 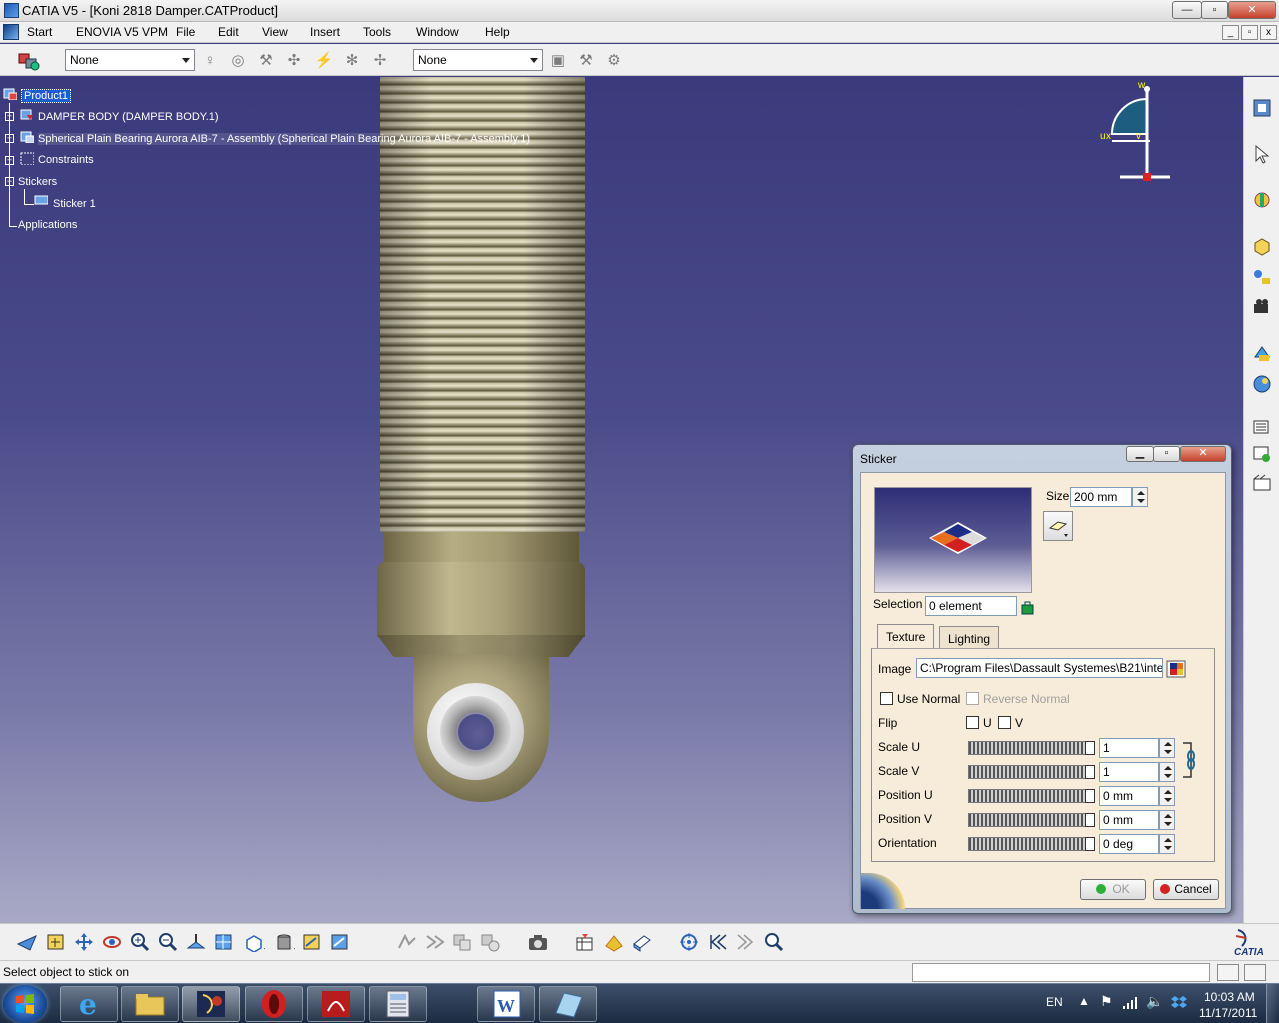 What do you see at coordinates (1129, 796) in the screenshot?
I see `position-u-input: 0 mm` at bounding box center [1129, 796].